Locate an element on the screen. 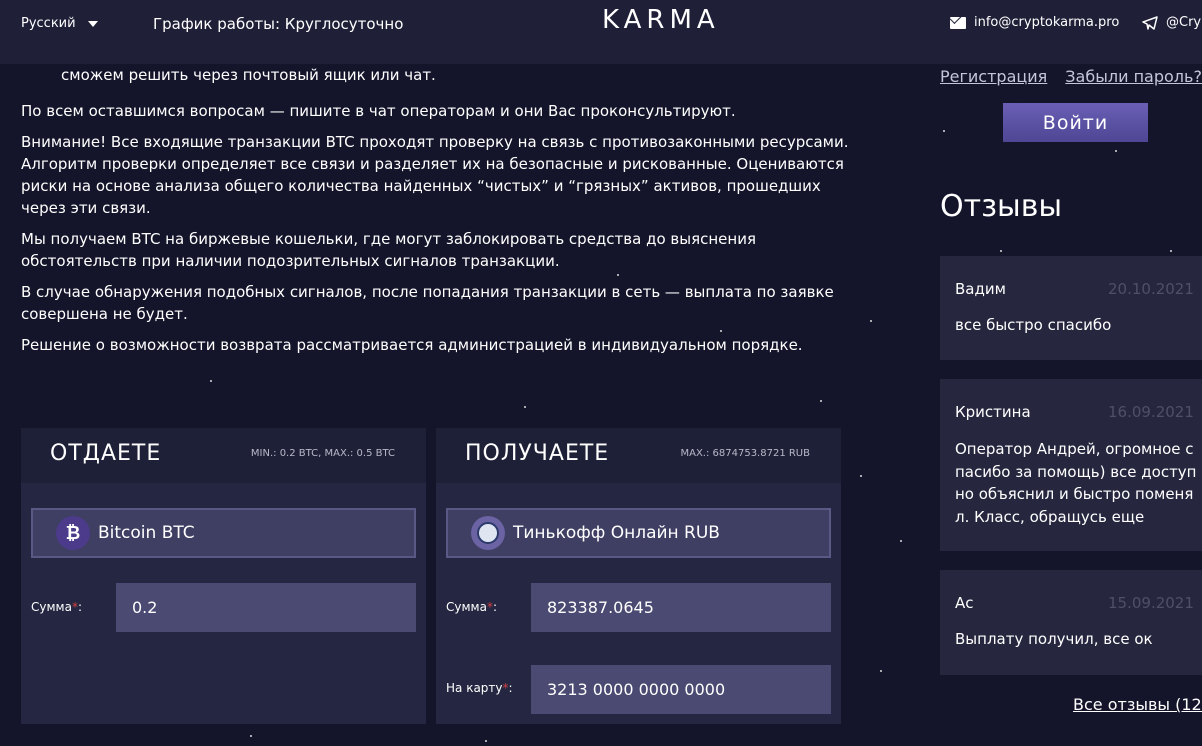 The width and height of the screenshot is (1202, 746). give-amount-label: Сумма*: is located at coordinates (56, 607).